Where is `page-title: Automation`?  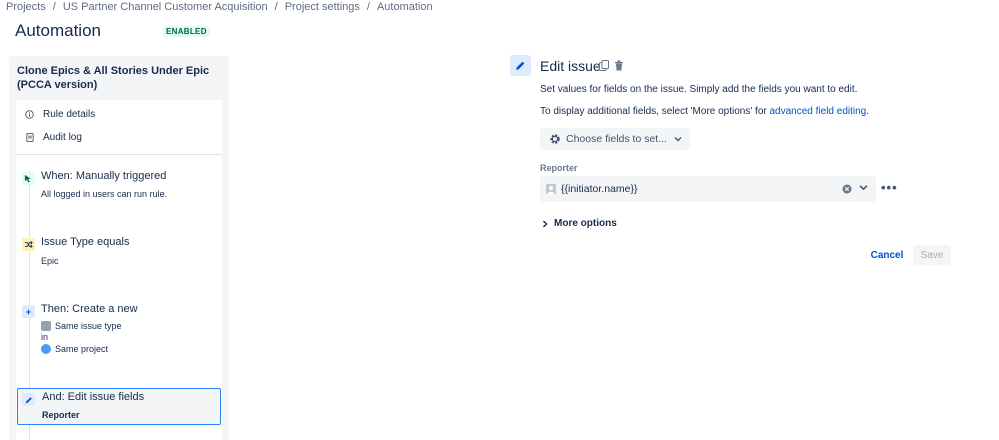 page-title: Automation is located at coordinates (58, 30).